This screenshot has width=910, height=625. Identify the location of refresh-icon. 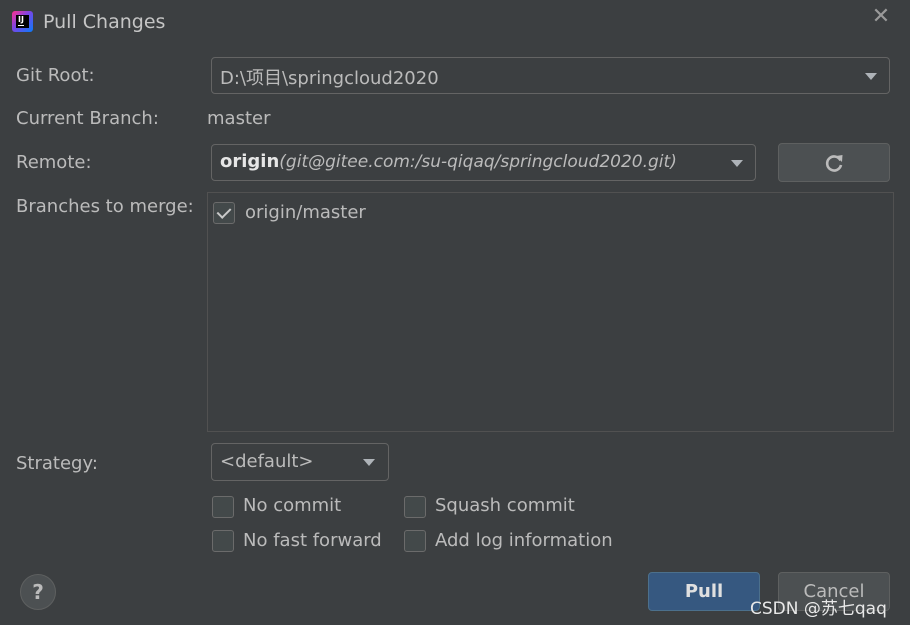
(834, 163).